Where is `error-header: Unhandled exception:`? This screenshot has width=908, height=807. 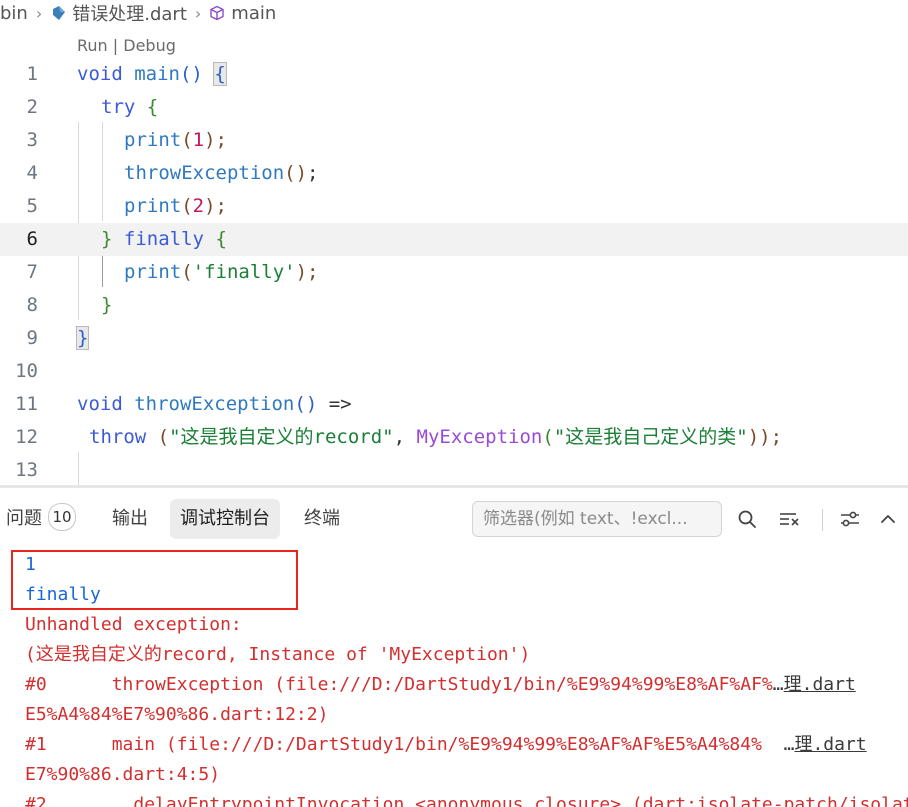
error-header: Unhandled exception: is located at coordinates (133, 624).